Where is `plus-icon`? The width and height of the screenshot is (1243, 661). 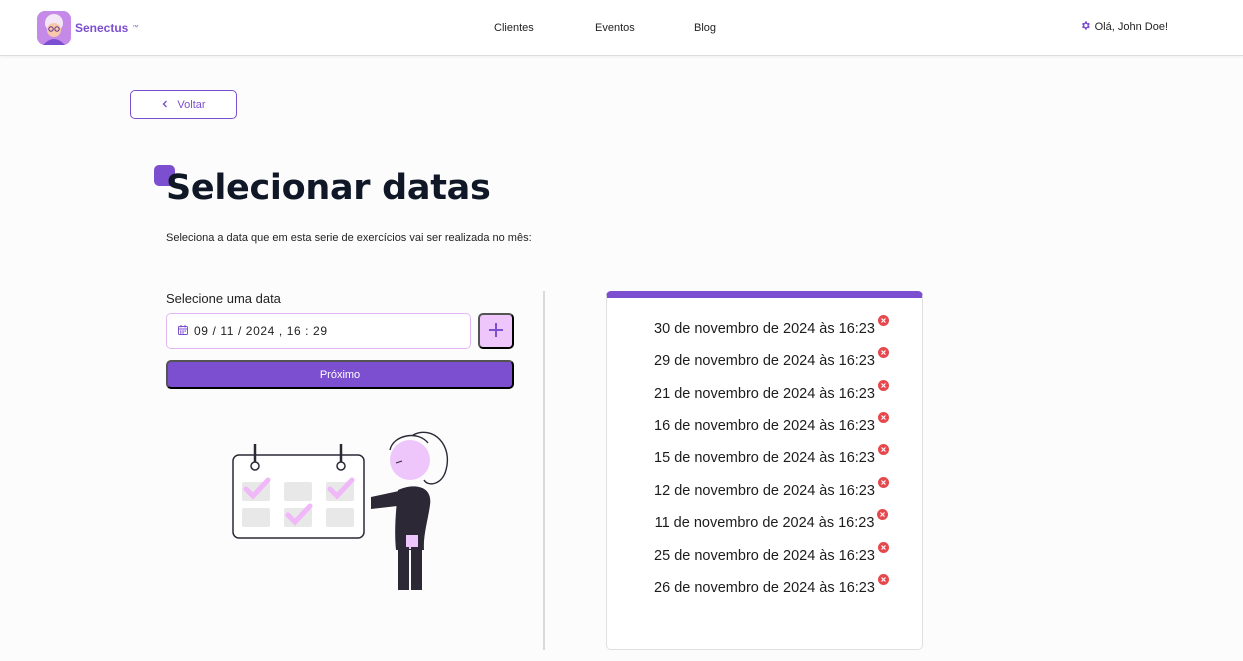 plus-icon is located at coordinates (496, 331).